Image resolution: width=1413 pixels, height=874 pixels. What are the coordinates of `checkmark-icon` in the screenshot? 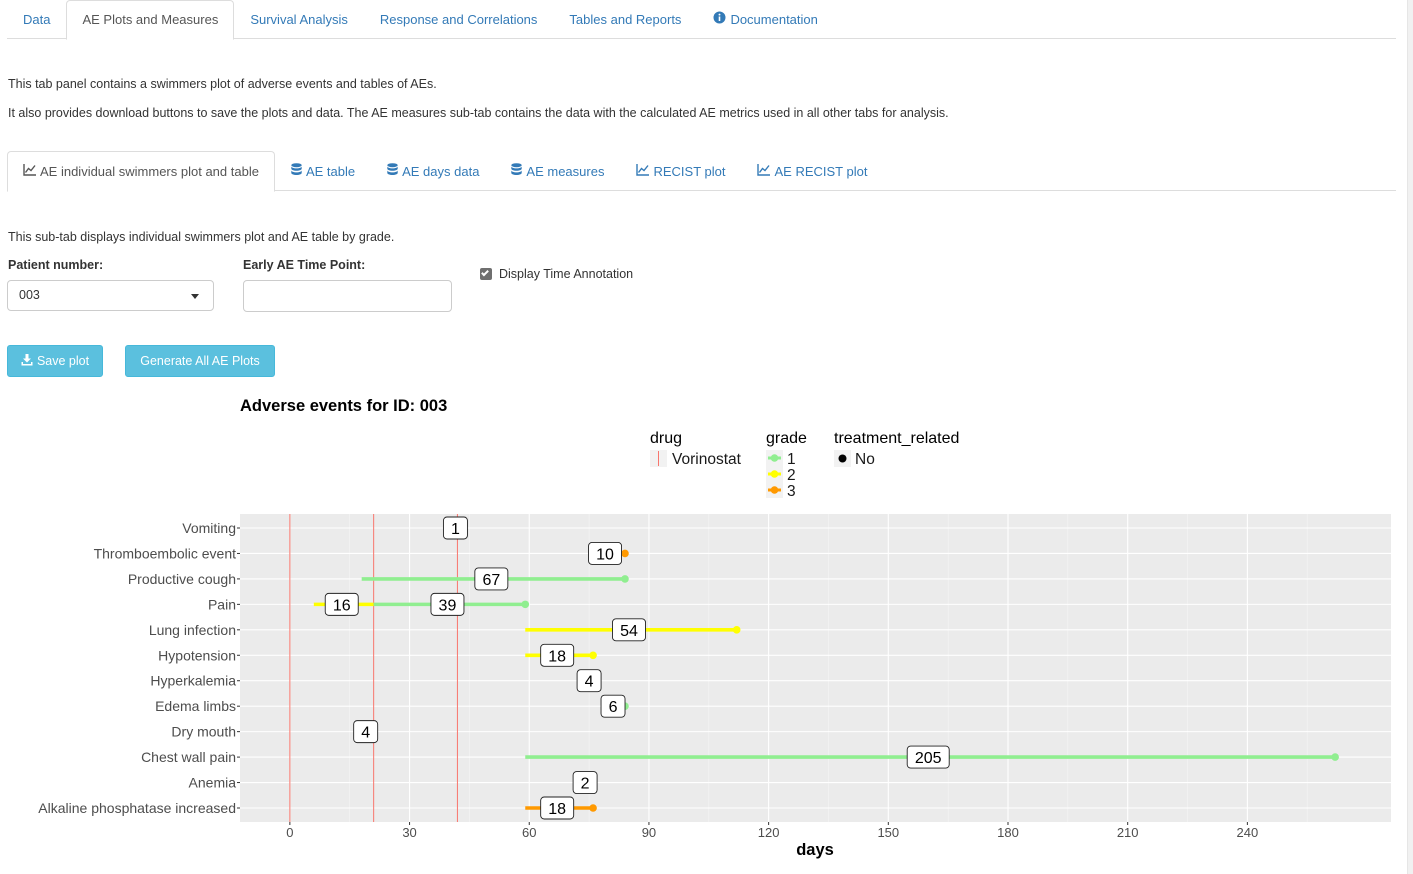 It's located at (485, 272).